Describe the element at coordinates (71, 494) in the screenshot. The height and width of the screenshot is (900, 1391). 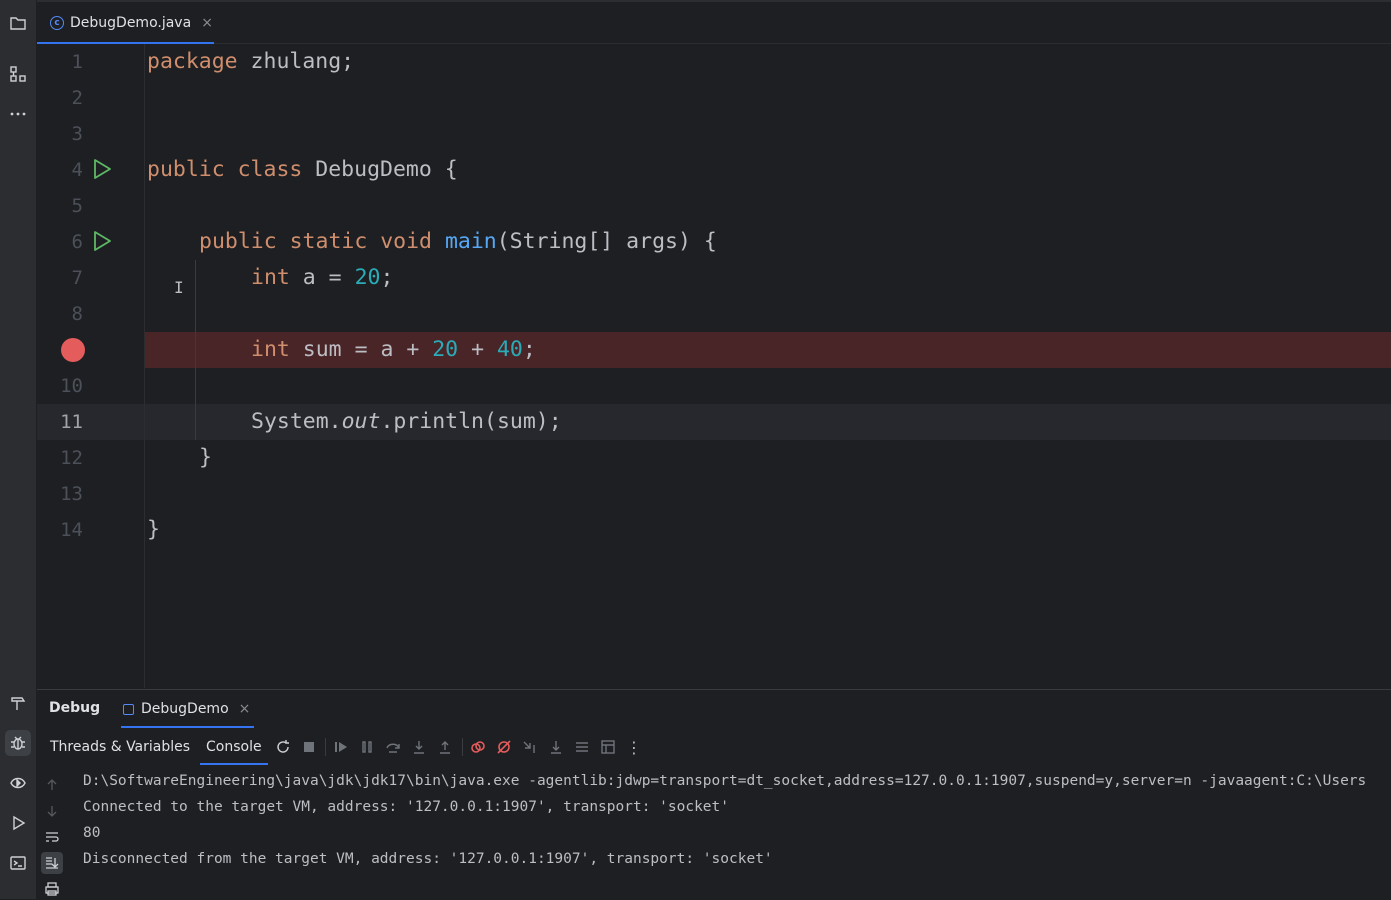
I see `line-number: 13` at that location.